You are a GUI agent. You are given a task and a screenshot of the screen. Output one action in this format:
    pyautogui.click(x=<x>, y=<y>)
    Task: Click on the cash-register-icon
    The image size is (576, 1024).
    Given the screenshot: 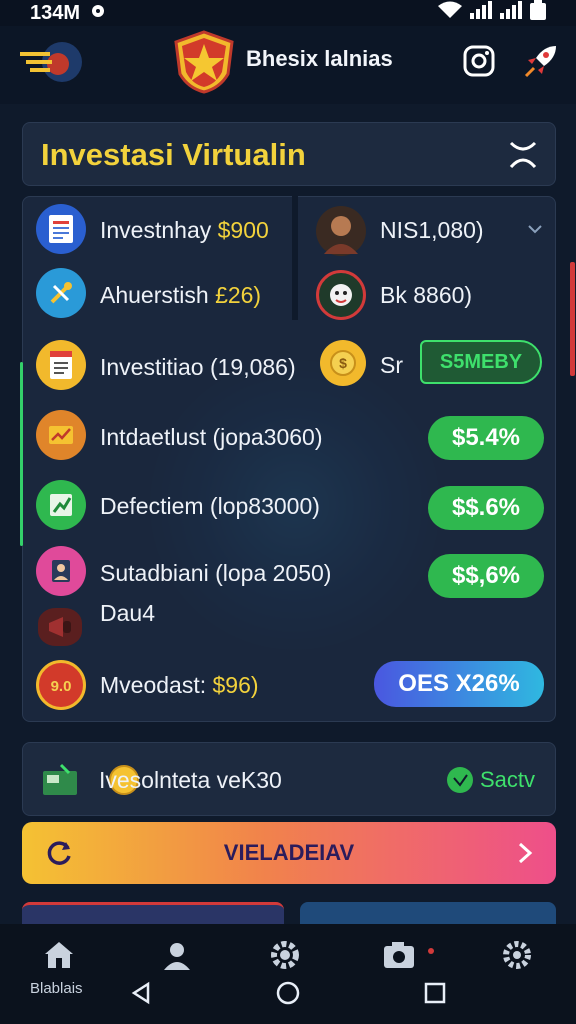 What is the action you would take?
    pyautogui.click(x=61, y=780)
    